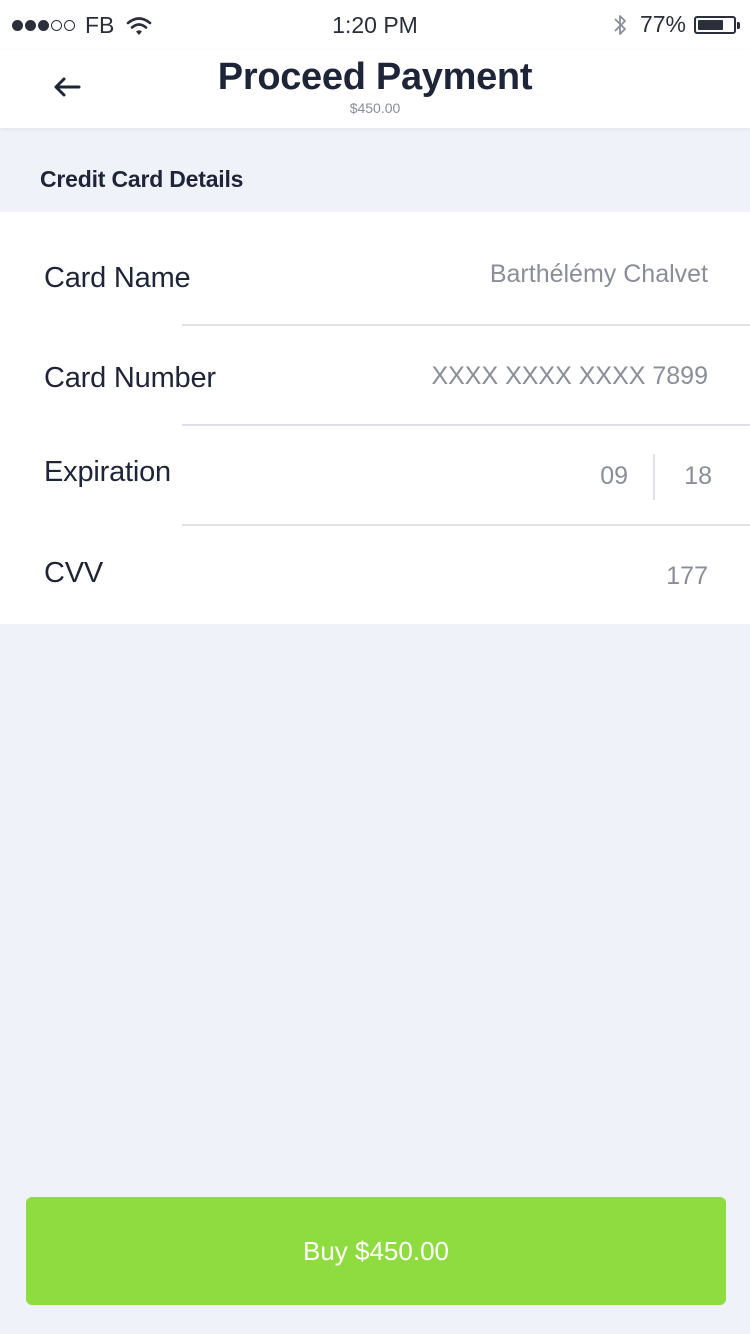 This screenshot has width=750, height=1334. I want to click on expiration-divider, so click(654, 477).